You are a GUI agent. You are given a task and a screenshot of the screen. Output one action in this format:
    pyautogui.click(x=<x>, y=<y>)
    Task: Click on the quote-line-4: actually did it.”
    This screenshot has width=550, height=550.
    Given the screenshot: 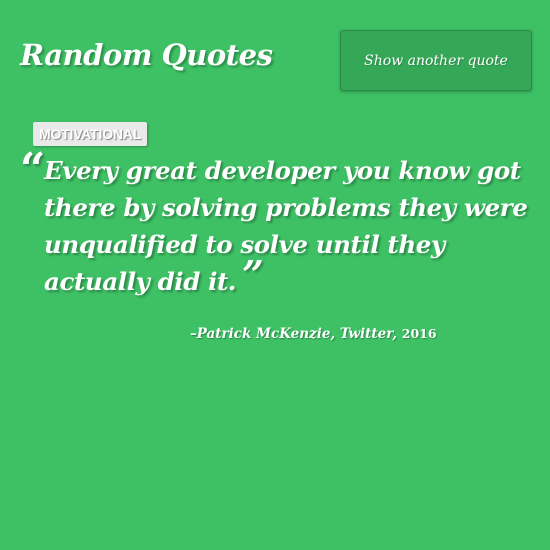 What is the action you would take?
    pyautogui.click(x=270, y=276)
    